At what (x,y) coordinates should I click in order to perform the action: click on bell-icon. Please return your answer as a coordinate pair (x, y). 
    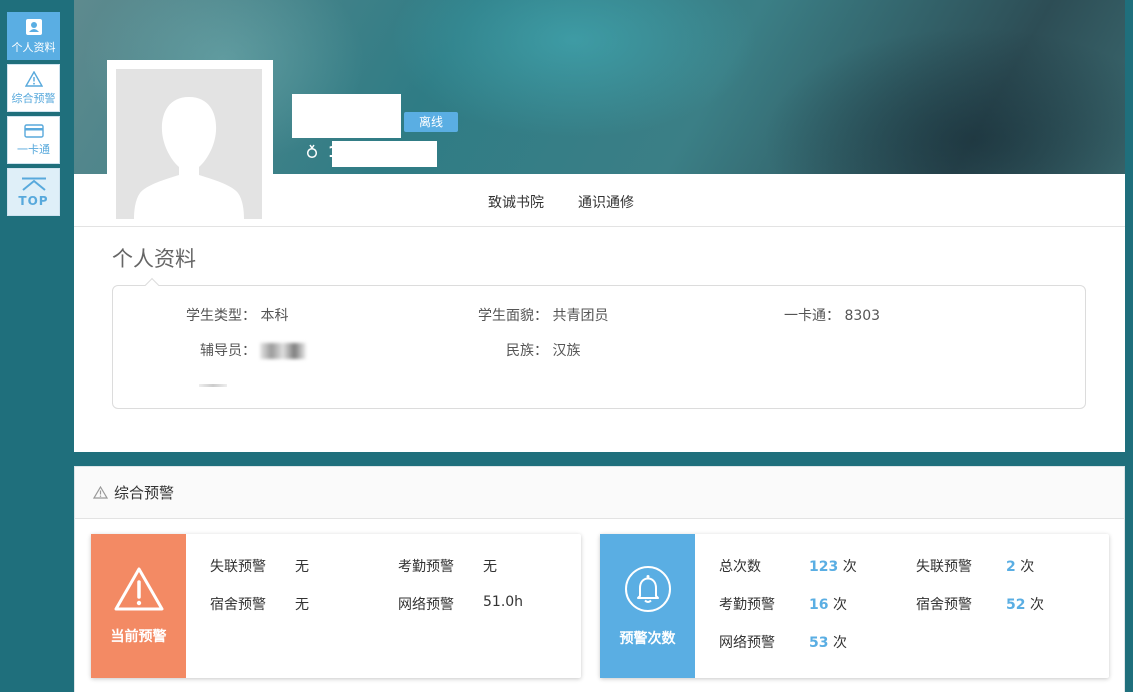
    Looking at the image, I should click on (647, 589).